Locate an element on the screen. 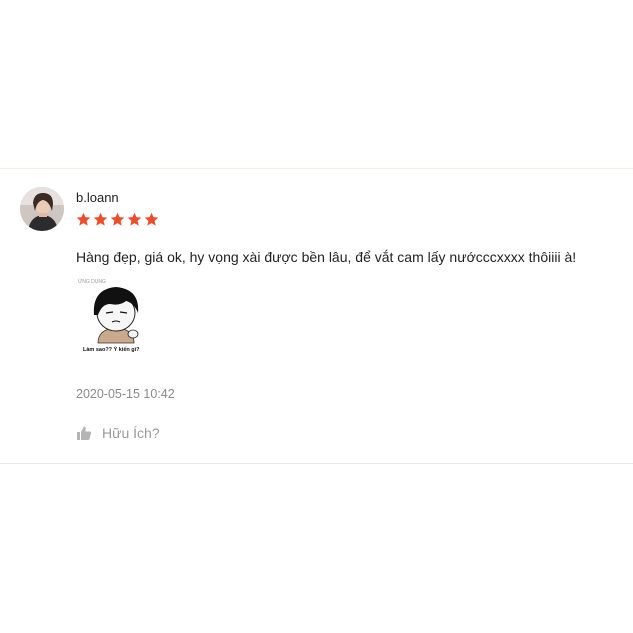  avatar-image is located at coordinates (42, 209).